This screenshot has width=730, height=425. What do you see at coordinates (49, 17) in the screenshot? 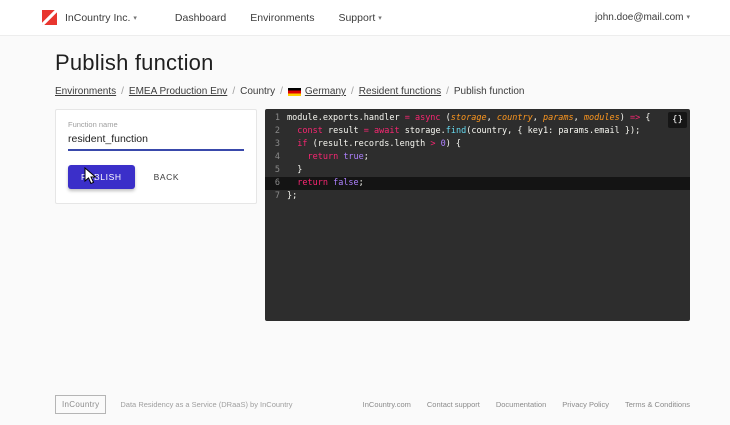
I see `incountry-logo-icon` at bounding box center [49, 17].